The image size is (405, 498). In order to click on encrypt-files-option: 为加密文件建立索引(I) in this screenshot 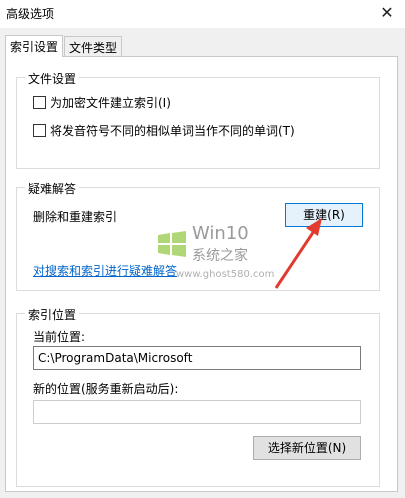, I will do `click(102, 102)`.